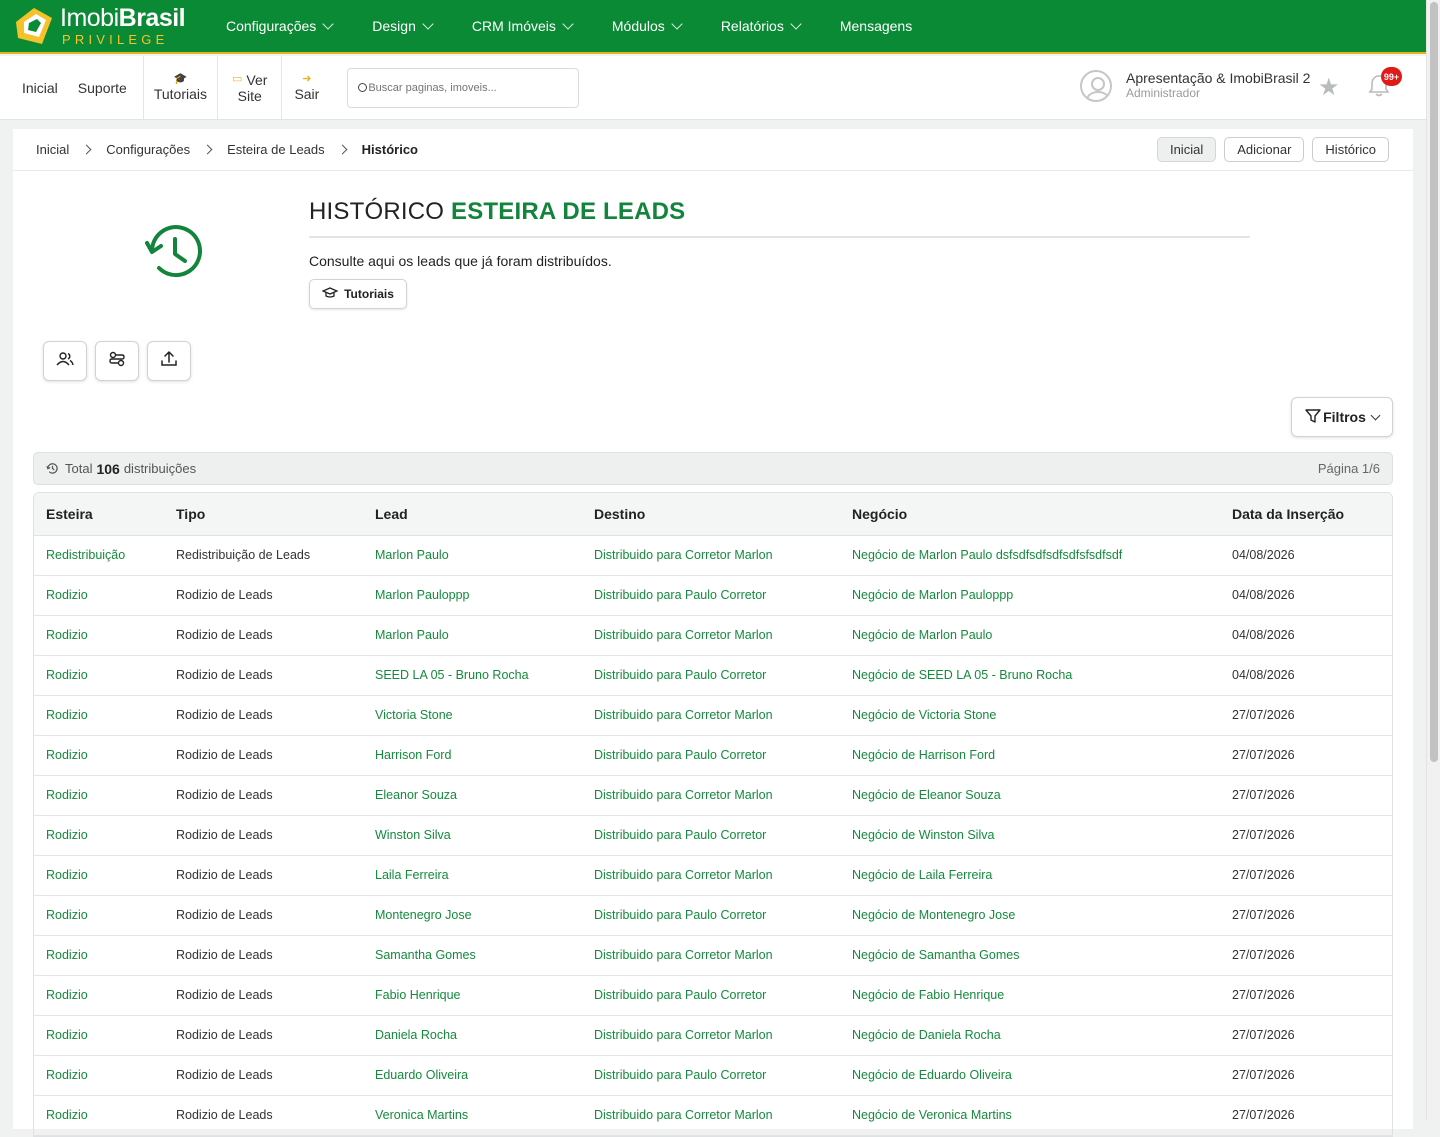 This screenshot has height=1137, width=1440. Describe the element at coordinates (1030, 635) in the screenshot. I see `cell-negocio: Negócio de Marlon Paulo` at that location.